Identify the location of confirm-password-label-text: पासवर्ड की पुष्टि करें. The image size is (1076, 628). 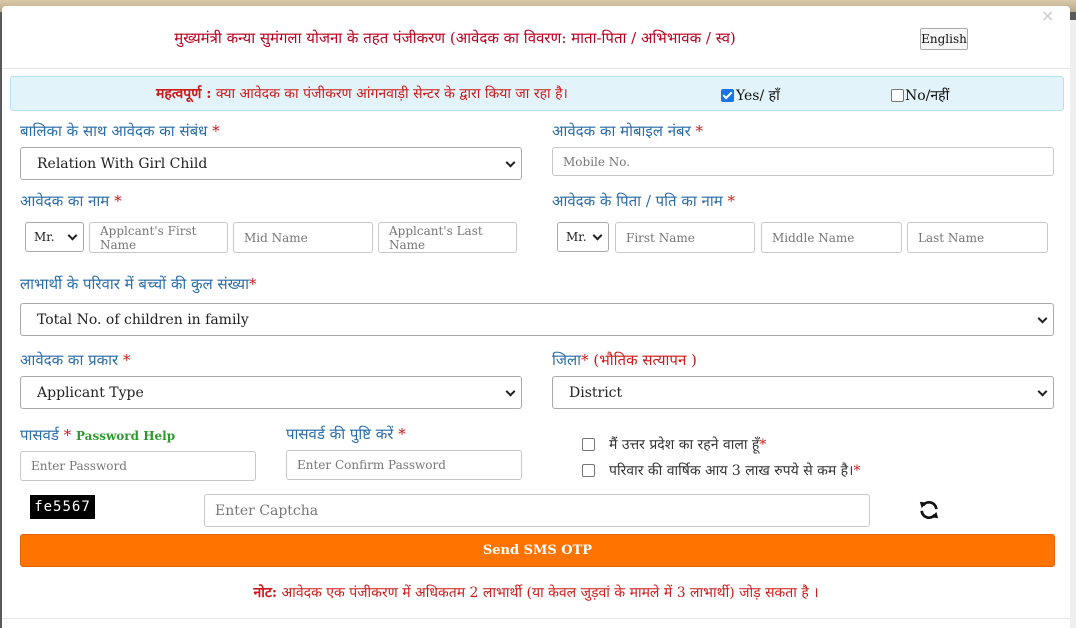
(340, 434).